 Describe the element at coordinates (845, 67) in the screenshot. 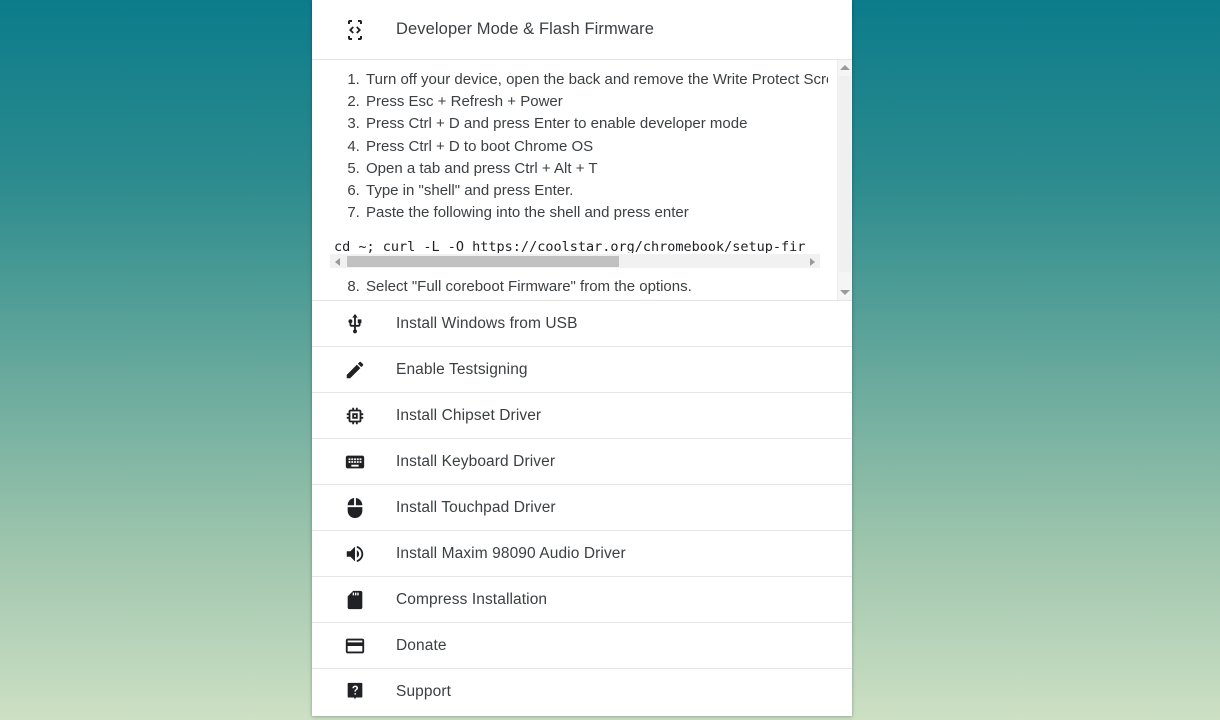

I see `scroll-up-arrow-icon` at that location.